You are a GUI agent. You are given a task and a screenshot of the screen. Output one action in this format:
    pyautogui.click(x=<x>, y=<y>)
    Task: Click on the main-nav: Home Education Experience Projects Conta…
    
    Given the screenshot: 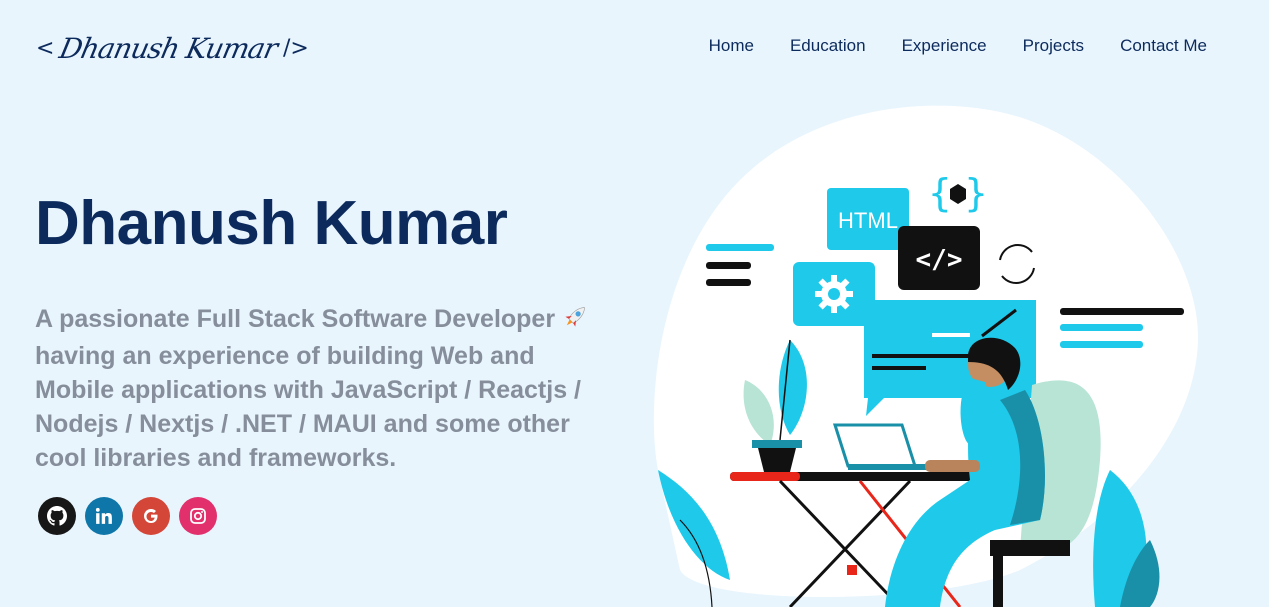 What is the action you would take?
    pyautogui.click(x=958, y=46)
    